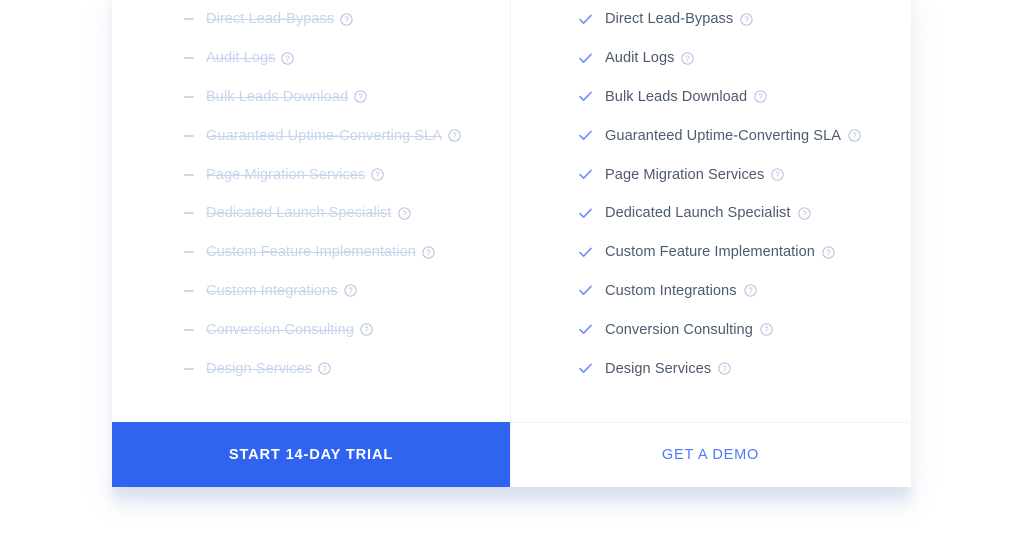 The width and height of the screenshot is (1024, 535). I want to click on feature-row: Bulk Leads Download?, so click(710, 97).